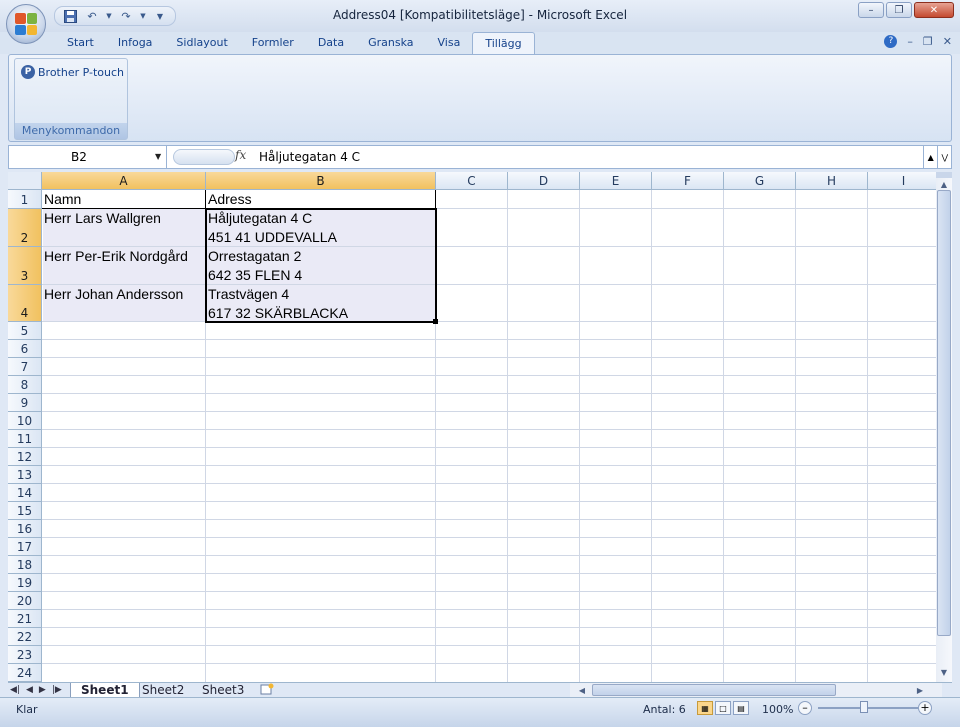  Describe the element at coordinates (544, 181) in the screenshot. I see `column-header-d: D` at that location.